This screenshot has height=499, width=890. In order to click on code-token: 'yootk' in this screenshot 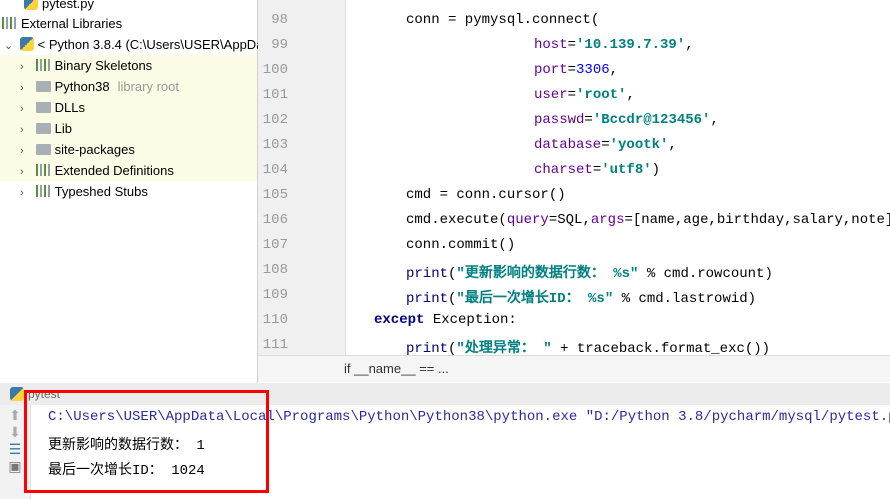, I will do `click(639, 145)`.